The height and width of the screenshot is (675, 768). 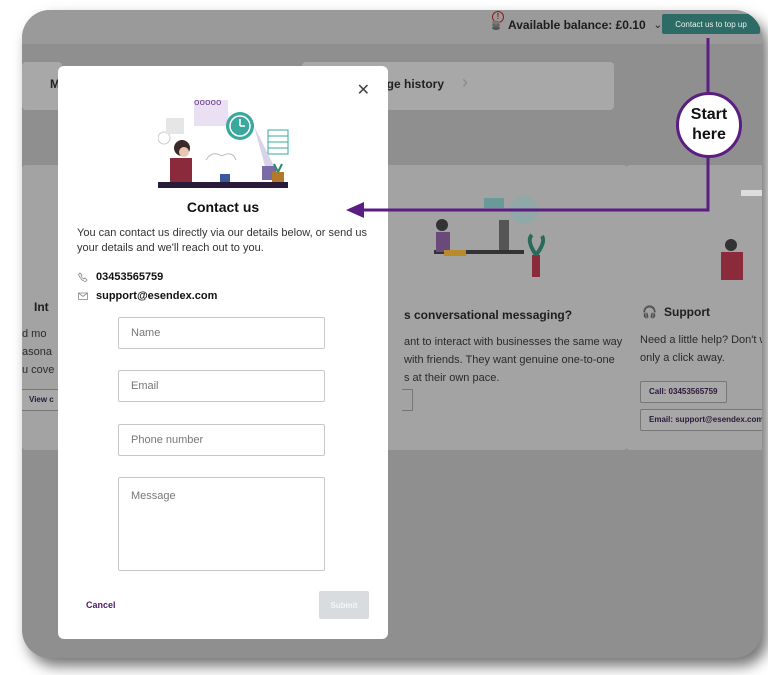 I want to click on email-input, so click(x=221, y=386).